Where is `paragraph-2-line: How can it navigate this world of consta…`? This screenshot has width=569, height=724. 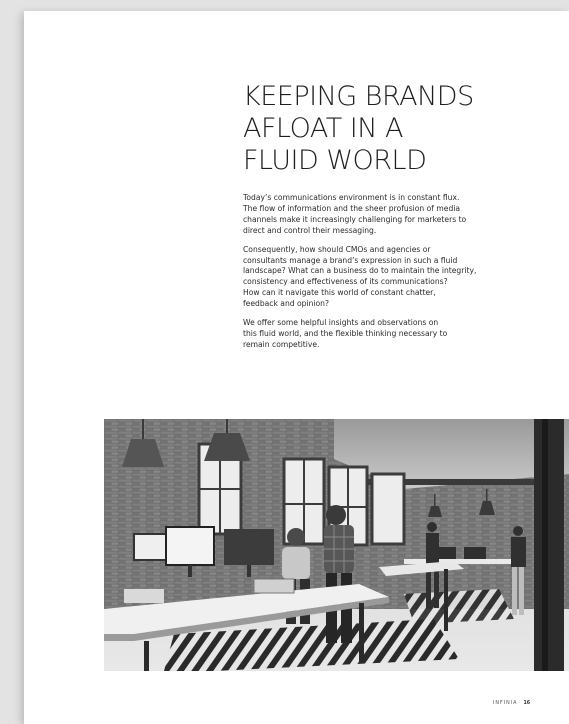 paragraph-2-line: How can it navigate this world of consta… is located at coordinates (339, 293).